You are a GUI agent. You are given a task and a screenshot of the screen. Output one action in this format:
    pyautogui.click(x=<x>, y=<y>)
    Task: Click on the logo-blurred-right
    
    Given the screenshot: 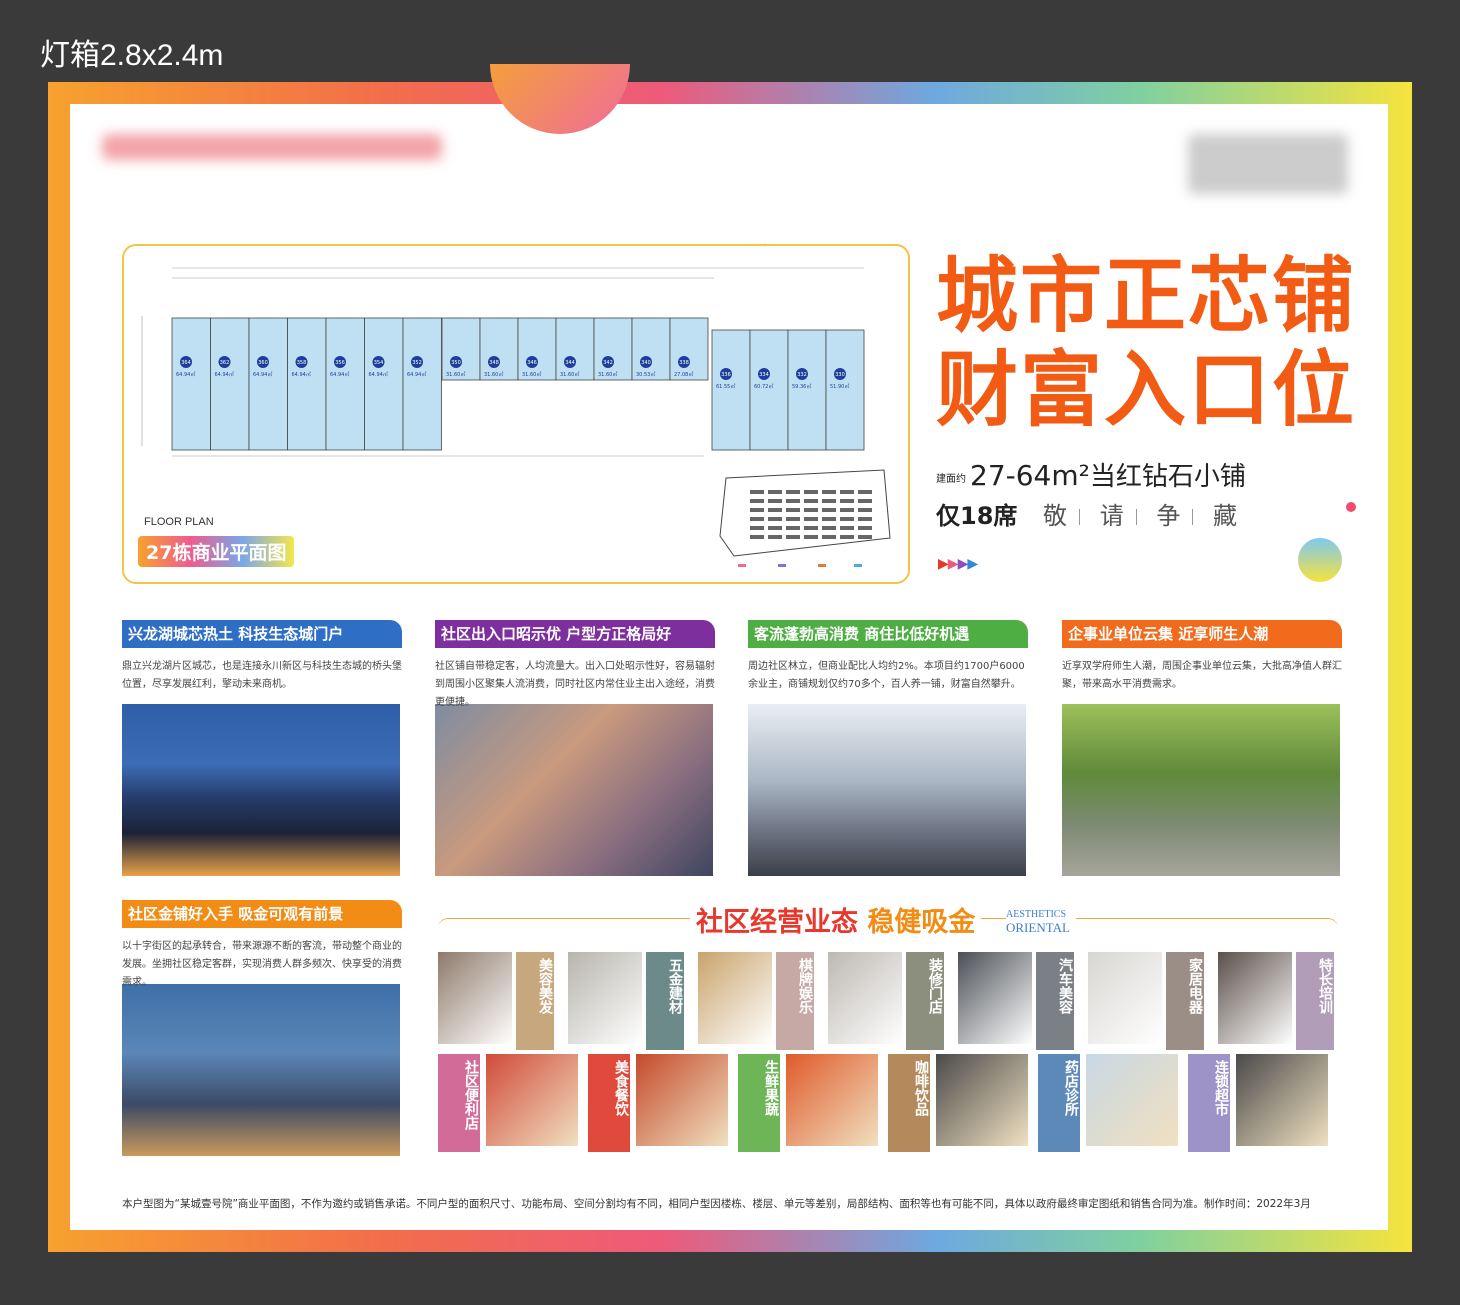 What is the action you would take?
    pyautogui.click(x=1268, y=164)
    